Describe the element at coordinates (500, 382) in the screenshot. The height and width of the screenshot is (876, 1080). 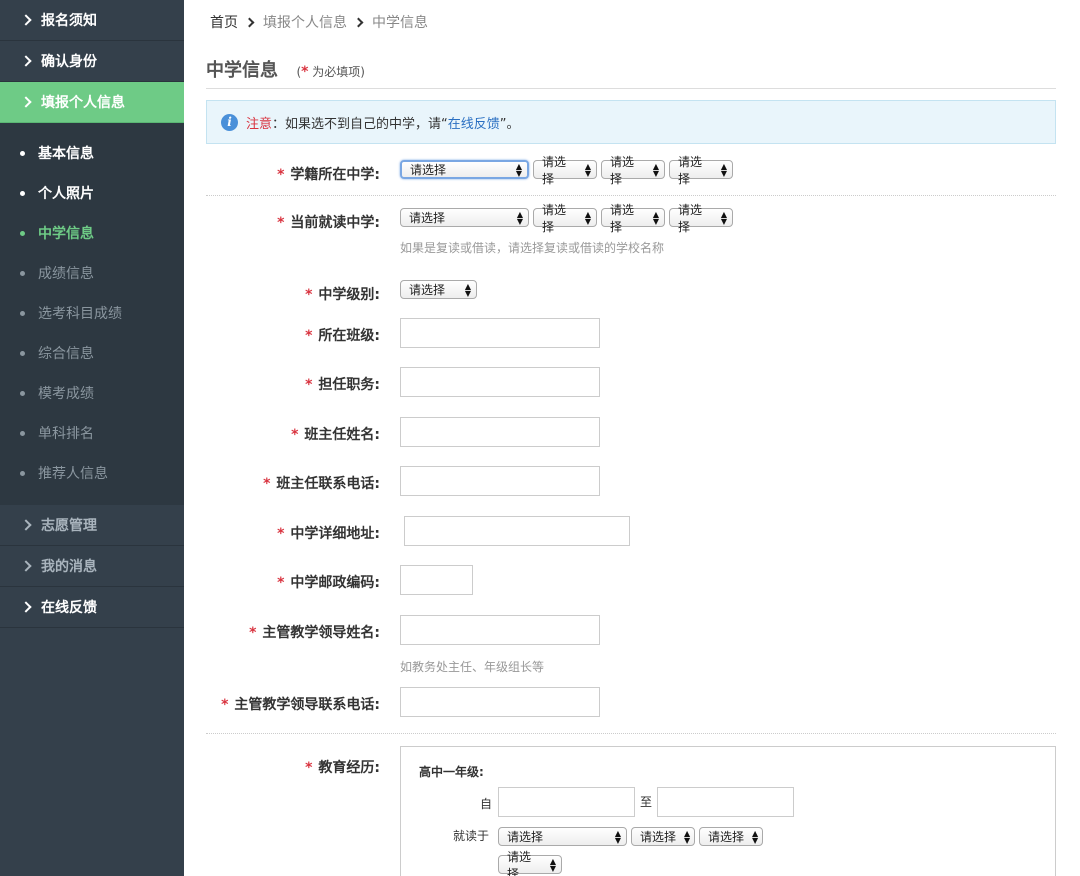
I see `position-input` at that location.